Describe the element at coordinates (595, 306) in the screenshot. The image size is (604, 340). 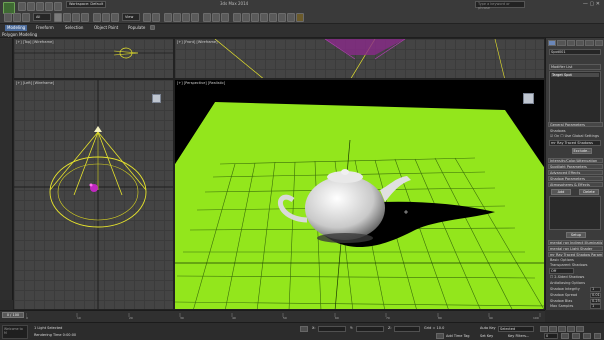
I see `max-samples-input: 1` at that location.